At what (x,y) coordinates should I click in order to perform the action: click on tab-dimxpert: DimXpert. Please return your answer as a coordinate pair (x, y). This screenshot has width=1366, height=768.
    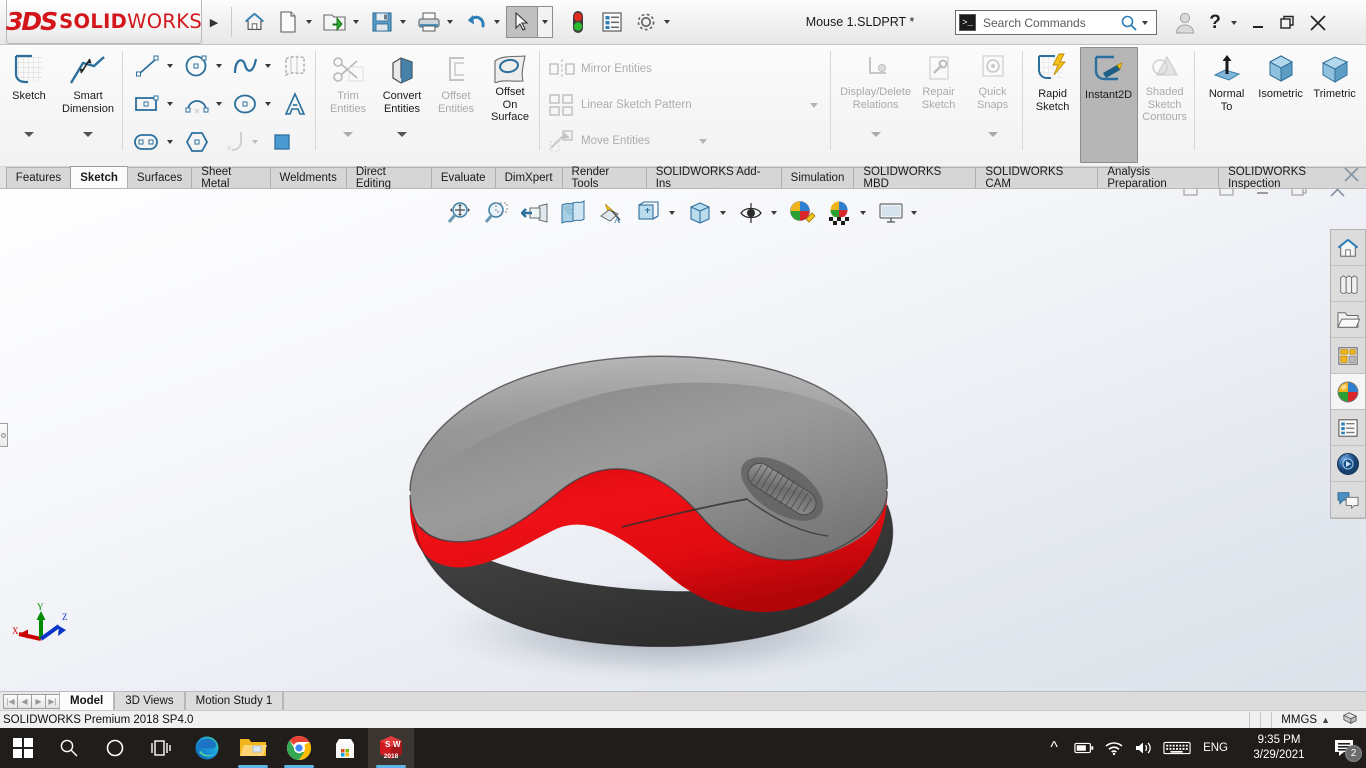
    Looking at the image, I should click on (528, 177).